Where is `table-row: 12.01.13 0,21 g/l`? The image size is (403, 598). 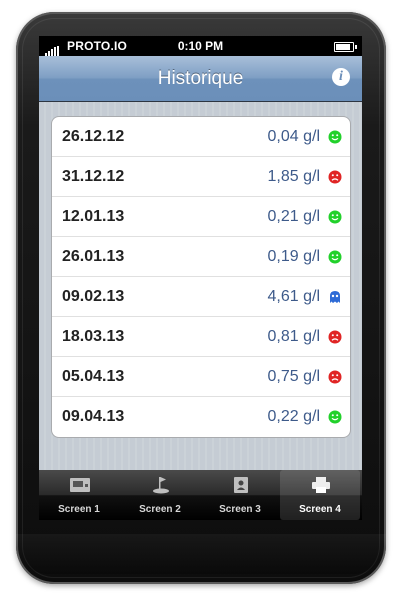 table-row: 12.01.13 0,21 g/l is located at coordinates (201, 217).